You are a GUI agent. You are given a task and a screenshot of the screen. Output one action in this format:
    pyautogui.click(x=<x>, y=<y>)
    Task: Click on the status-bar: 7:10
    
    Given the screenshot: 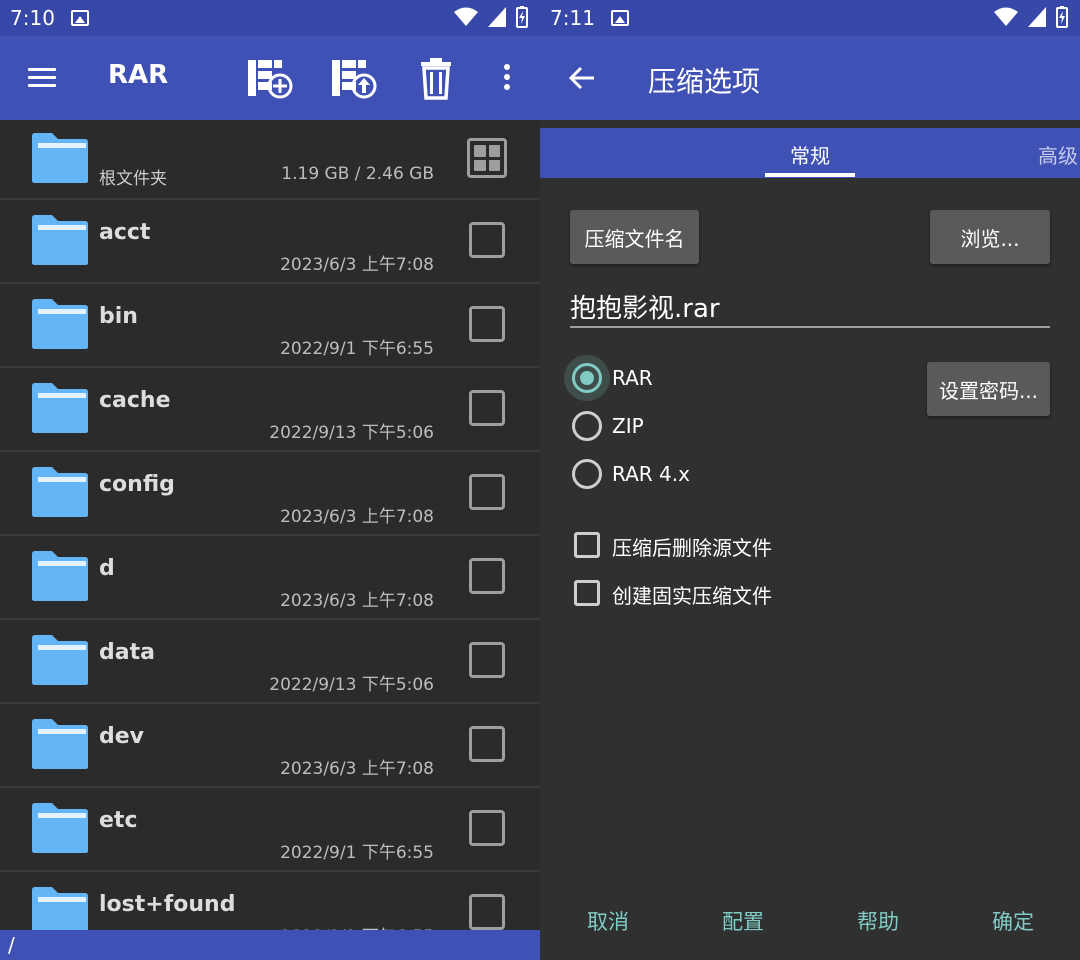 What is the action you would take?
    pyautogui.click(x=270, y=18)
    